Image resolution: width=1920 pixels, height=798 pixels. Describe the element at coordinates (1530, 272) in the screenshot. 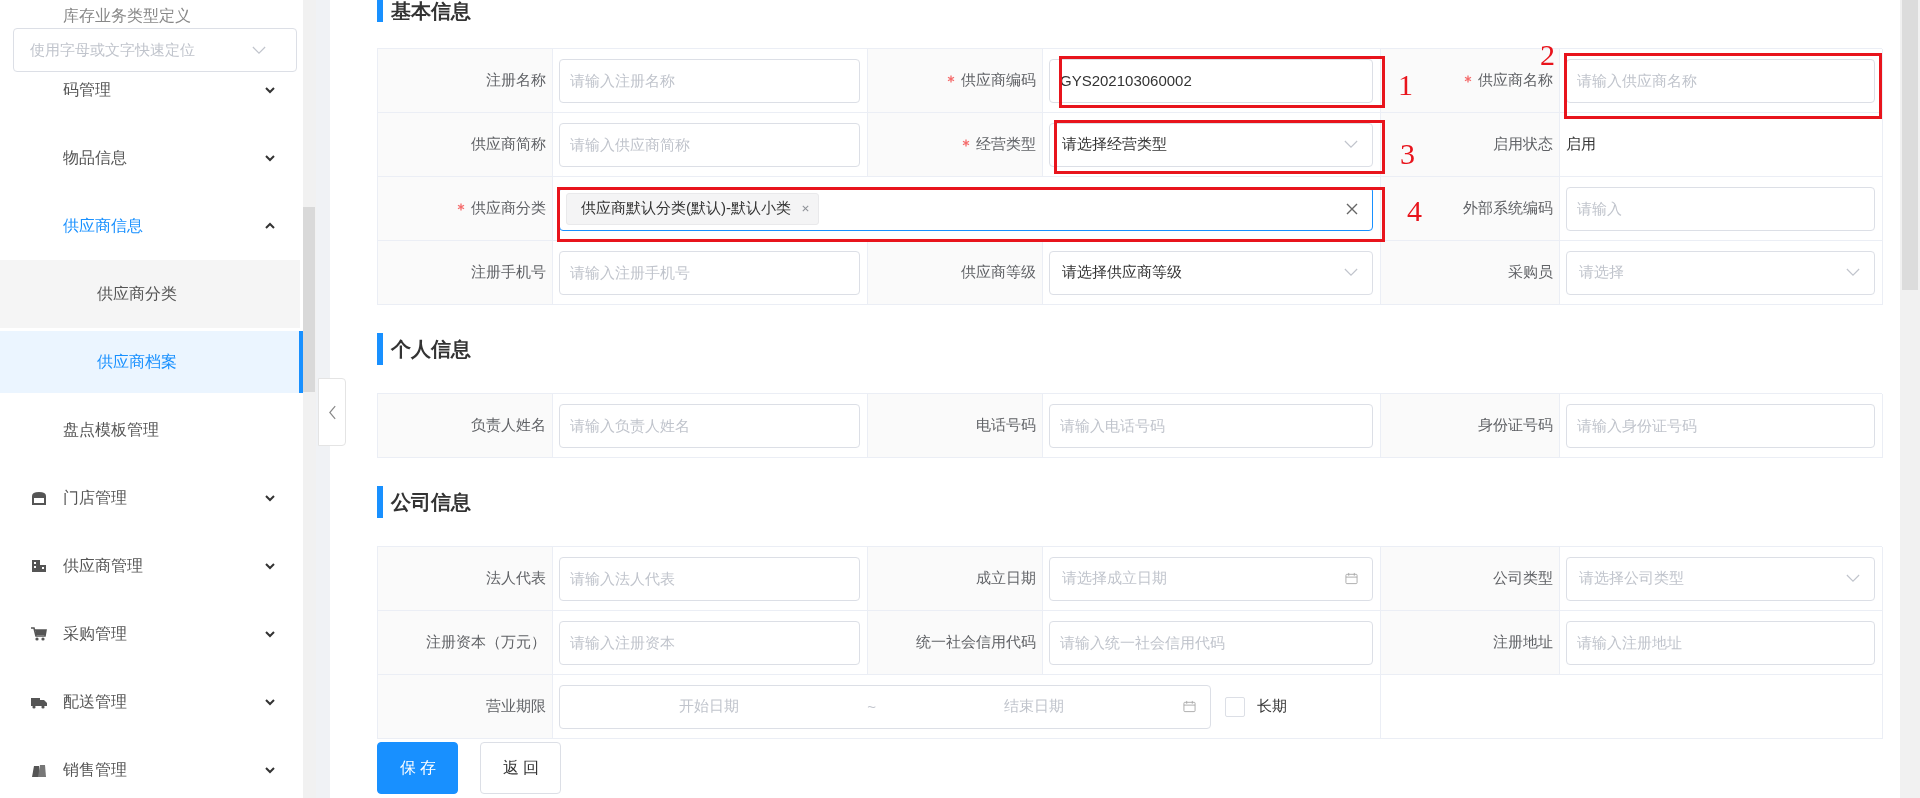

I see `field-label: 采购员` at that location.